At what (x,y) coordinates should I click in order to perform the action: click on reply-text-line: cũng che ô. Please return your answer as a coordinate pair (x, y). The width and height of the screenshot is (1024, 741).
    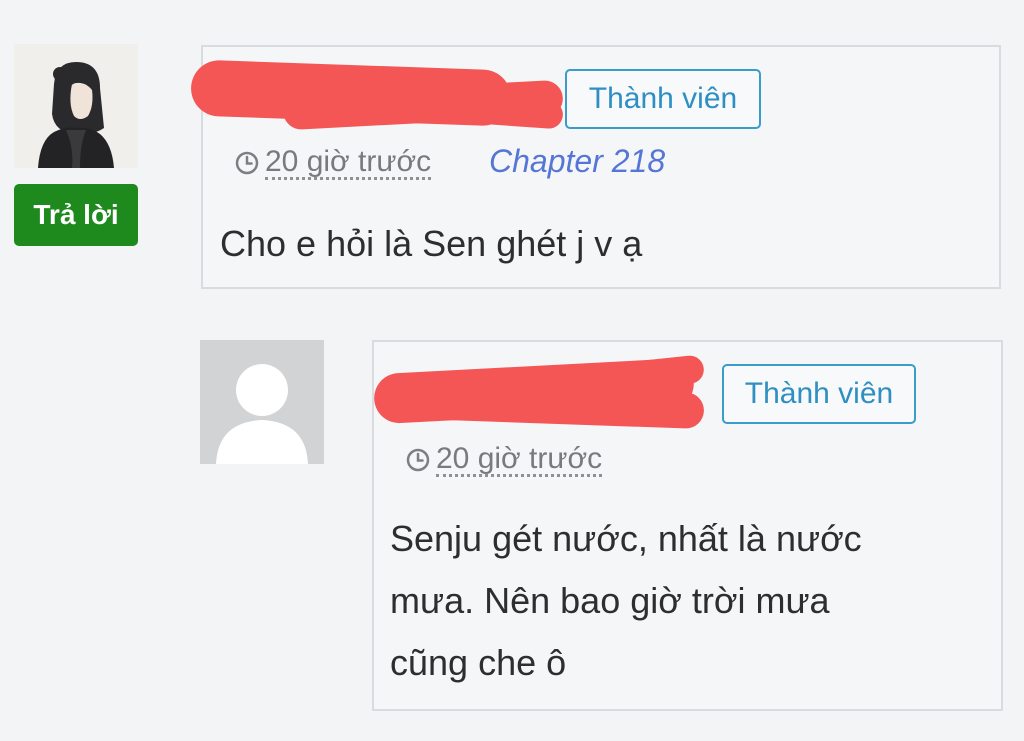
    Looking at the image, I should click on (478, 662).